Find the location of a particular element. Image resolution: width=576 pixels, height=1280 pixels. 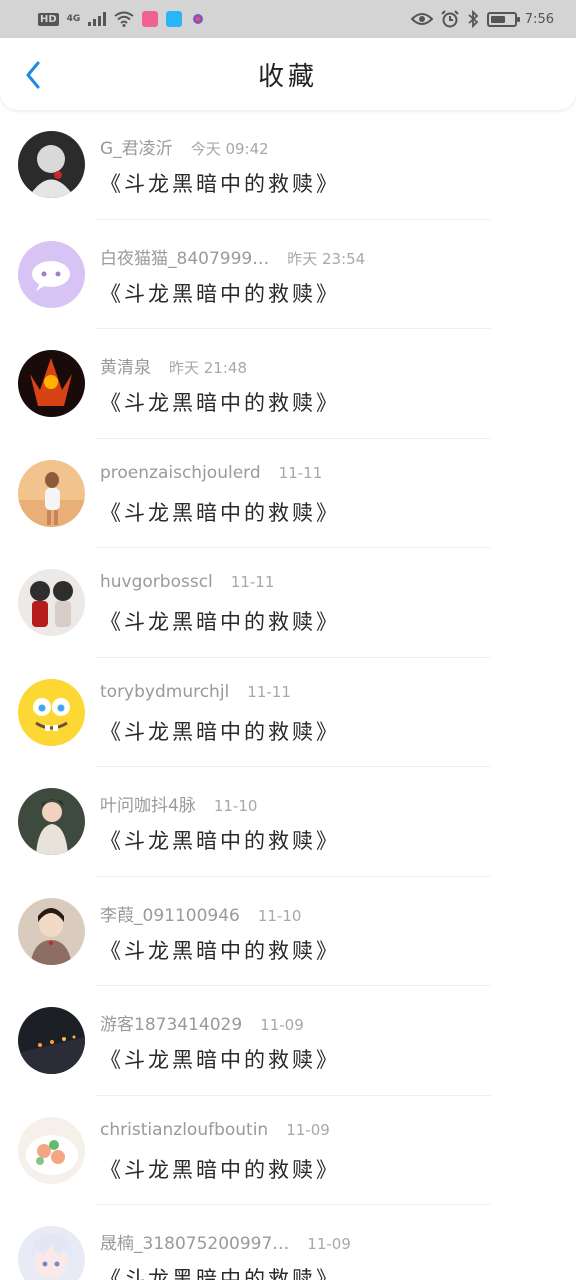

timestamp: 昨天 23:54 is located at coordinates (326, 258).